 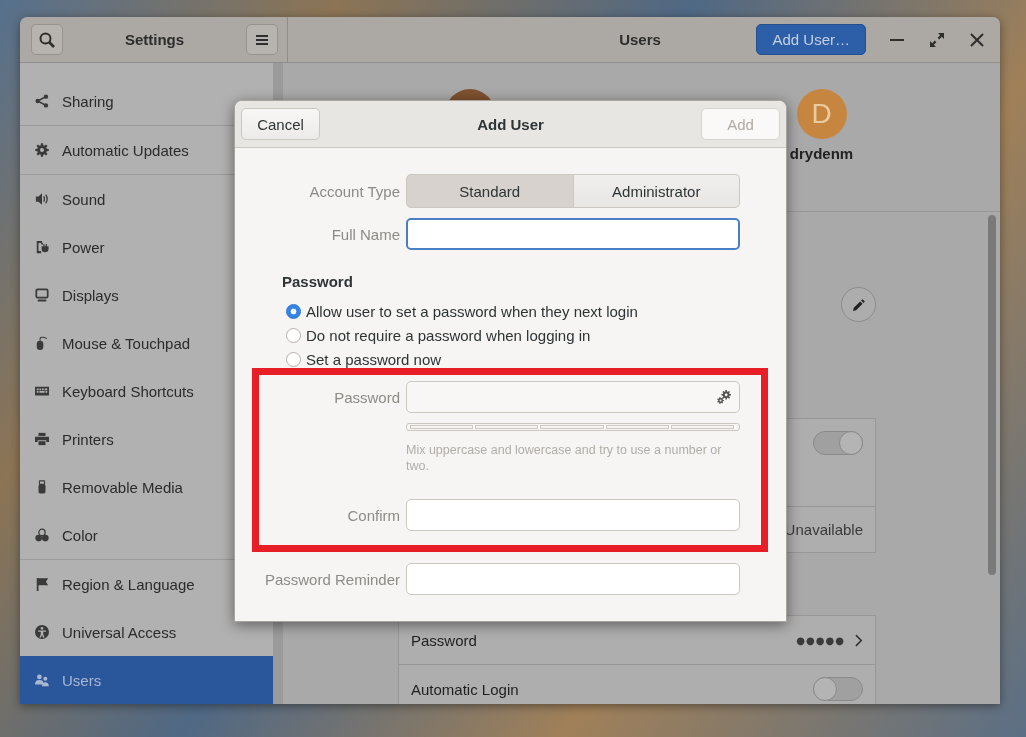 What do you see at coordinates (821, 153) in the screenshot?
I see `user-name: drydenm` at bounding box center [821, 153].